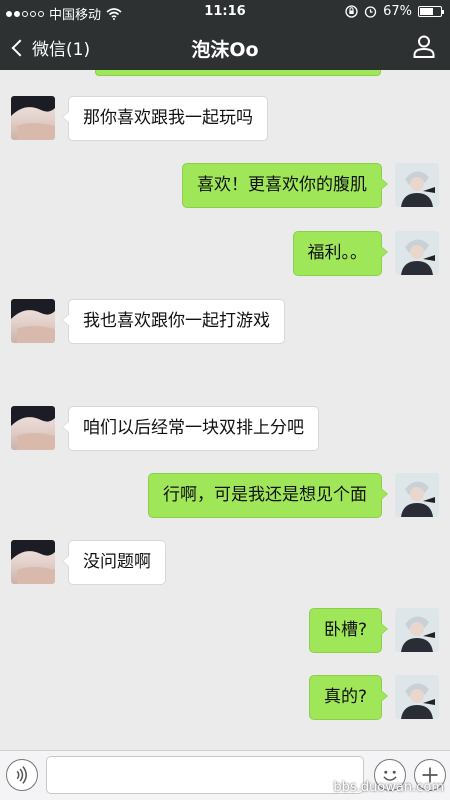 The height and width of the screenshot is (800, 450). Describe the element at coordinates (225, 256) in the screenshot. I see `message-row: 福利。。` at that location.